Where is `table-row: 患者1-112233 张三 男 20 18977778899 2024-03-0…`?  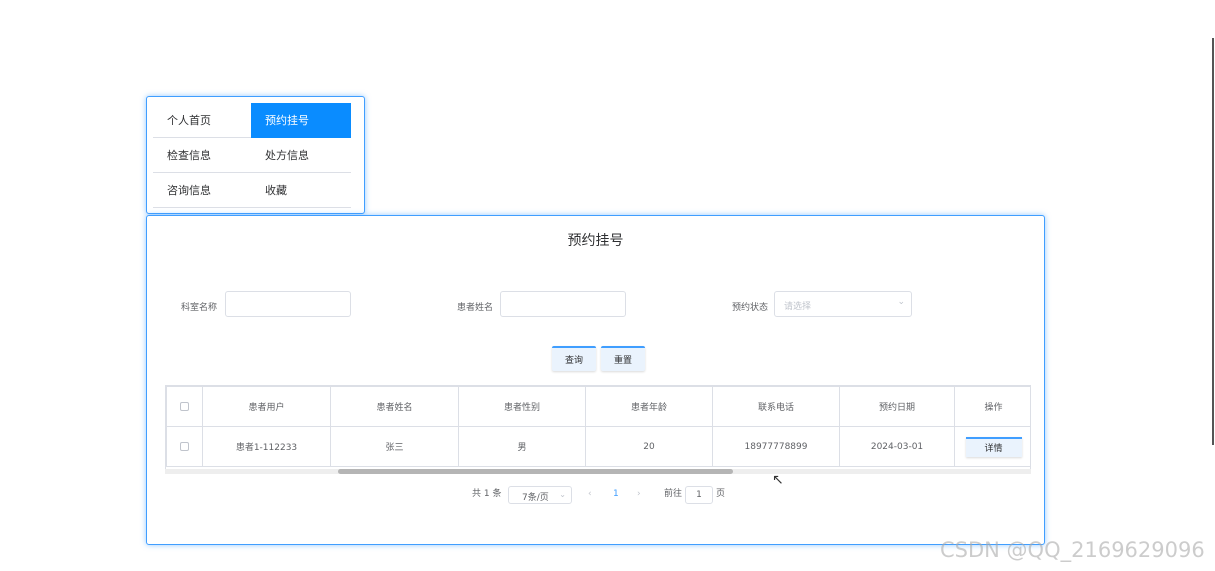
table-row: 患者1-112233 张三 男 20 18977778899 2024-03-0… is located at coordinates (598, 446).